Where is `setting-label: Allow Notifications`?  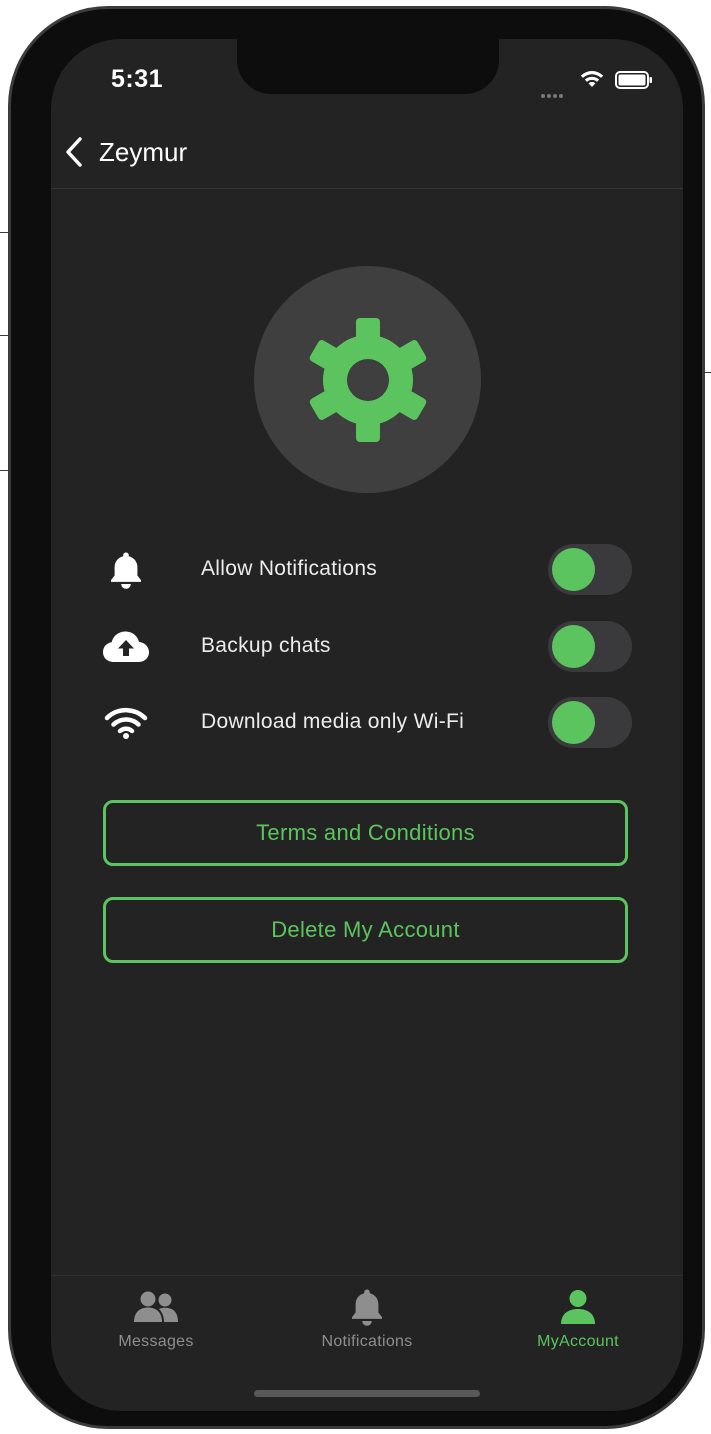 setting-label: Allow Notifications is located at coordinates (289, 568).